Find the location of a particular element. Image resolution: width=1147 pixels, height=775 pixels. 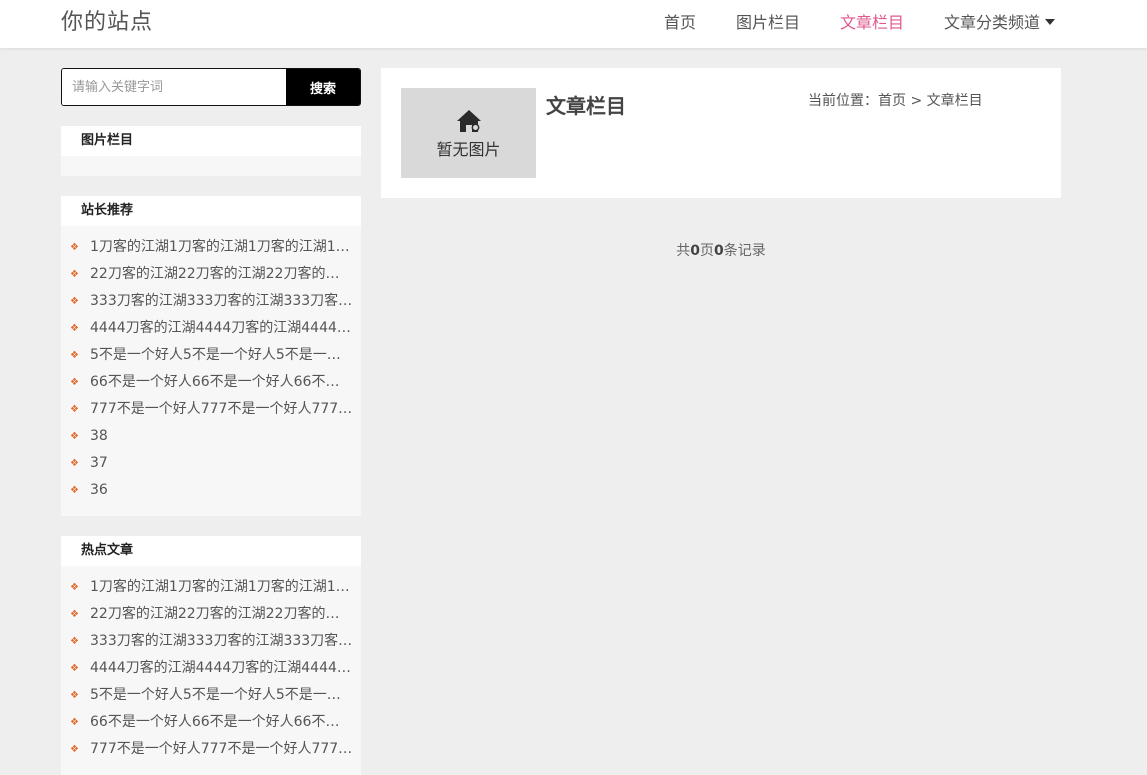

pager-pages-count: 0 is located at coordinates (695, 251).